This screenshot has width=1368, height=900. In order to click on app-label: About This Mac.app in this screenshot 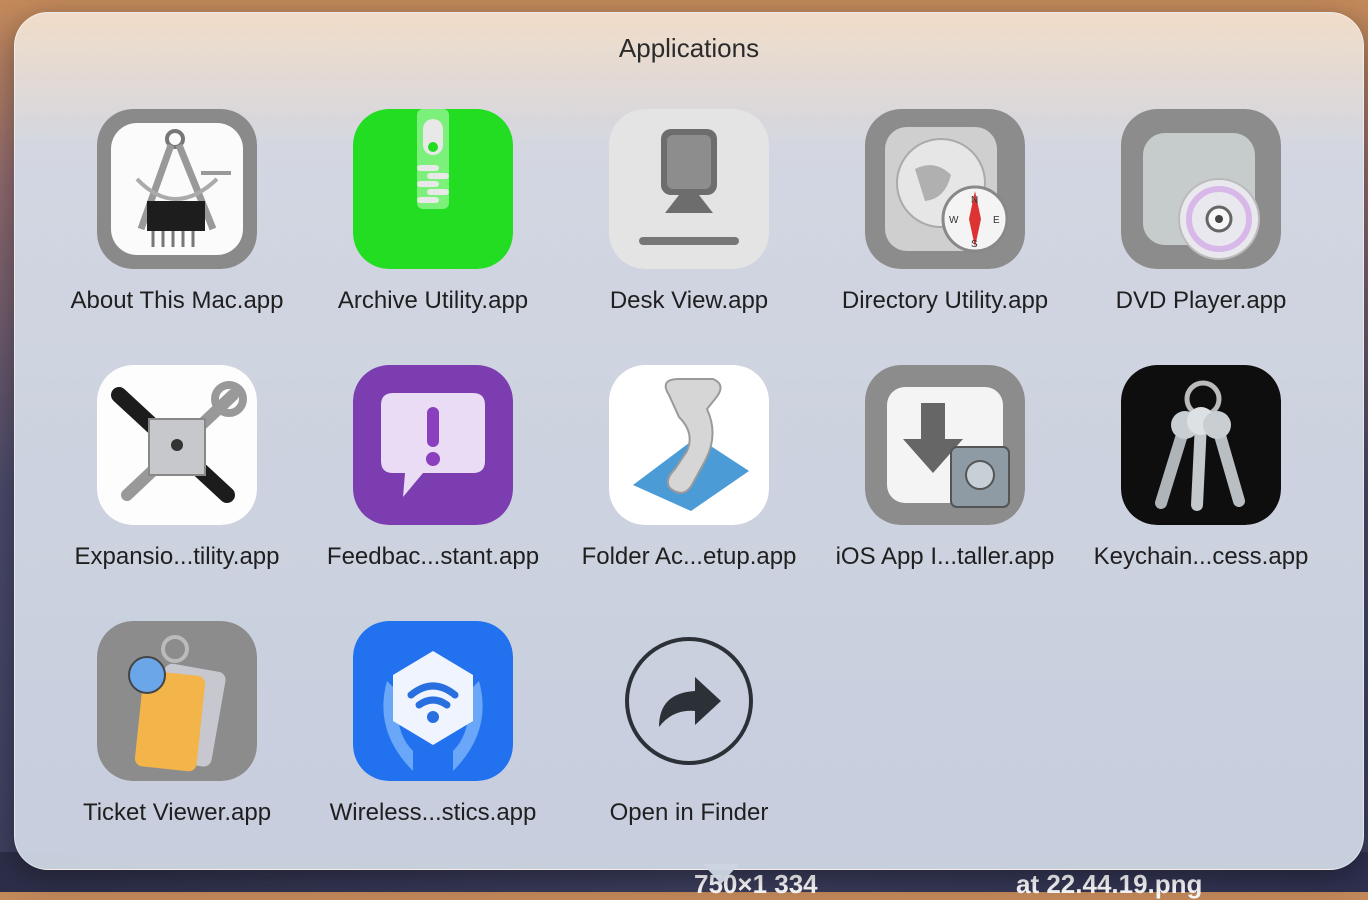, I will do `click(177, 300)`.